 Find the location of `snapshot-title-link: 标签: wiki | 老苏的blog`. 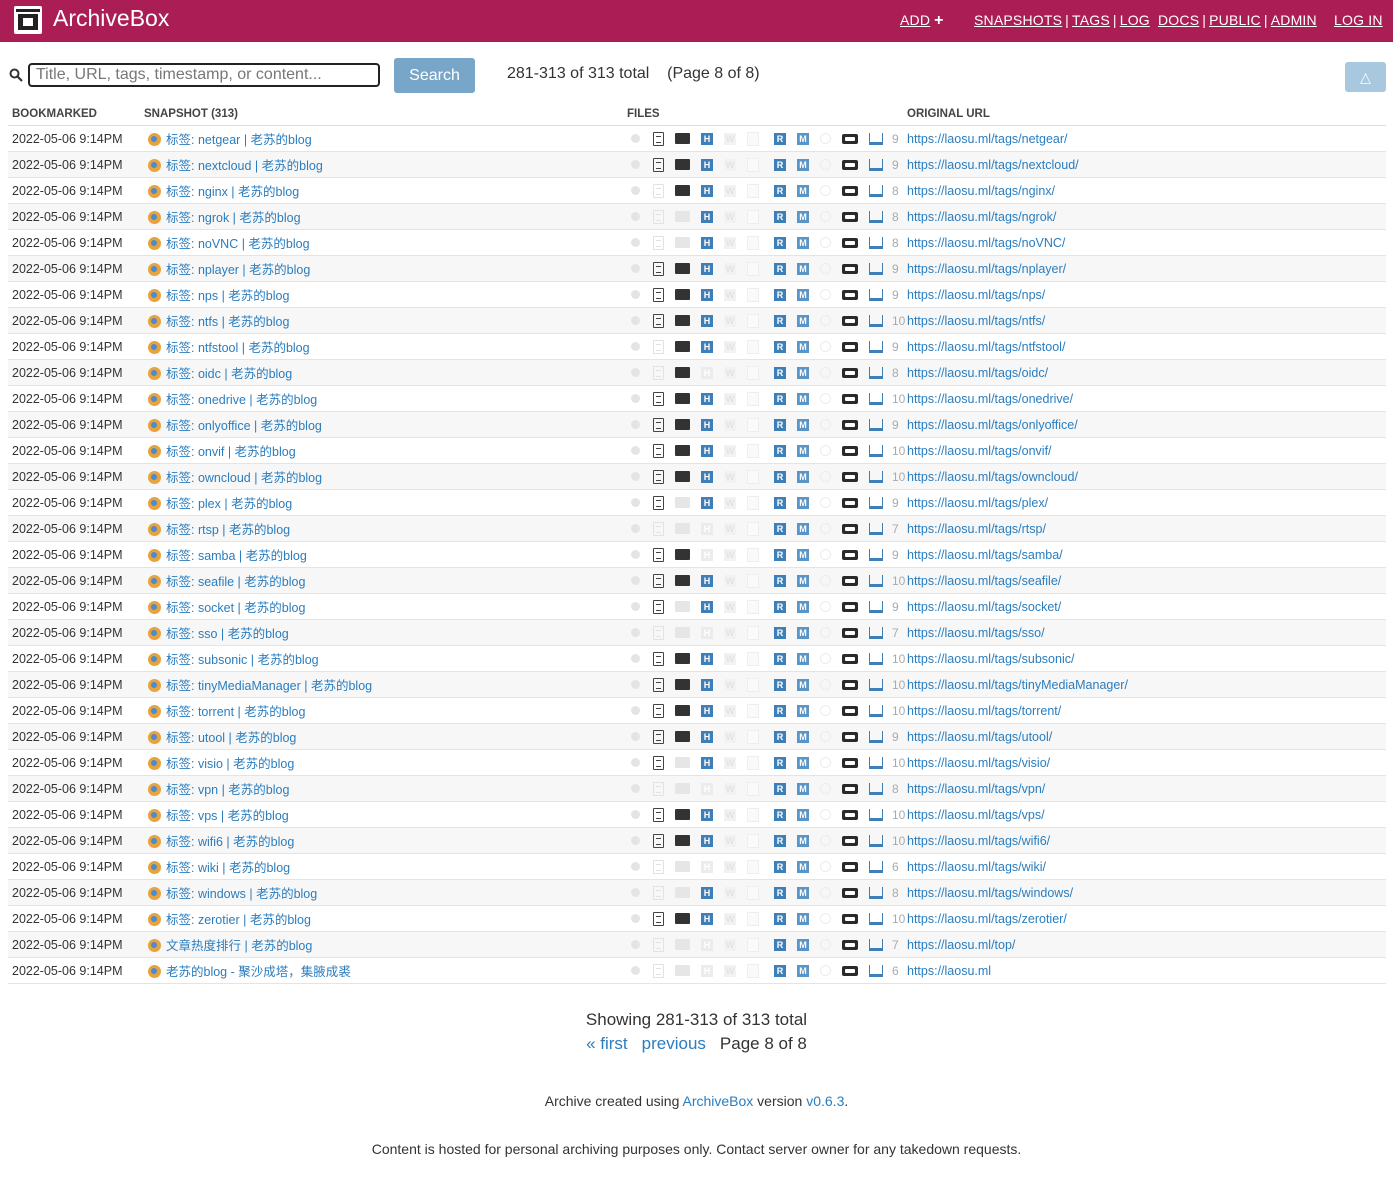

snapshot-title-link: 标签: wiki | 老苏的blog is located at coordinates (228, 868).